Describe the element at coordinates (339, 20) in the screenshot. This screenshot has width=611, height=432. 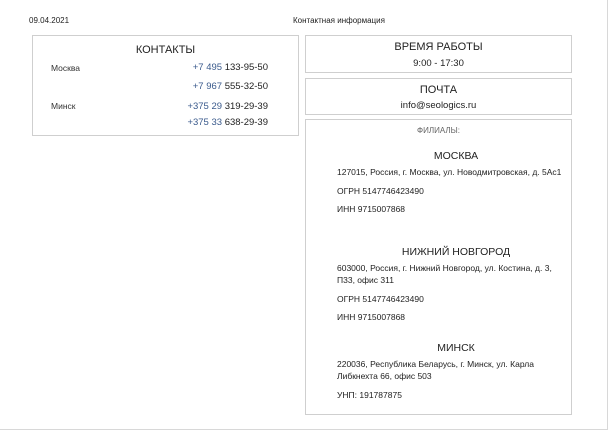
I see `page-title: Контактная информация` at that location.